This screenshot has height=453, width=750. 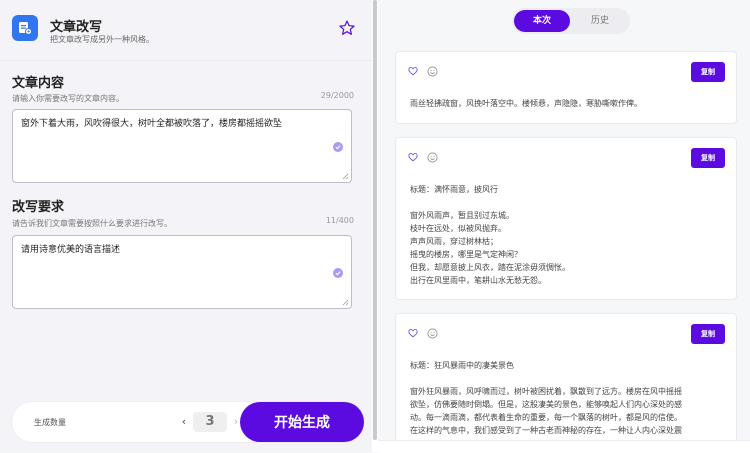 What do you see at coordinates (102, 39) in the screenshot?
I see `app-subtitle: 把文章改写成另外一种风格。` at bounding box center [102, 39].